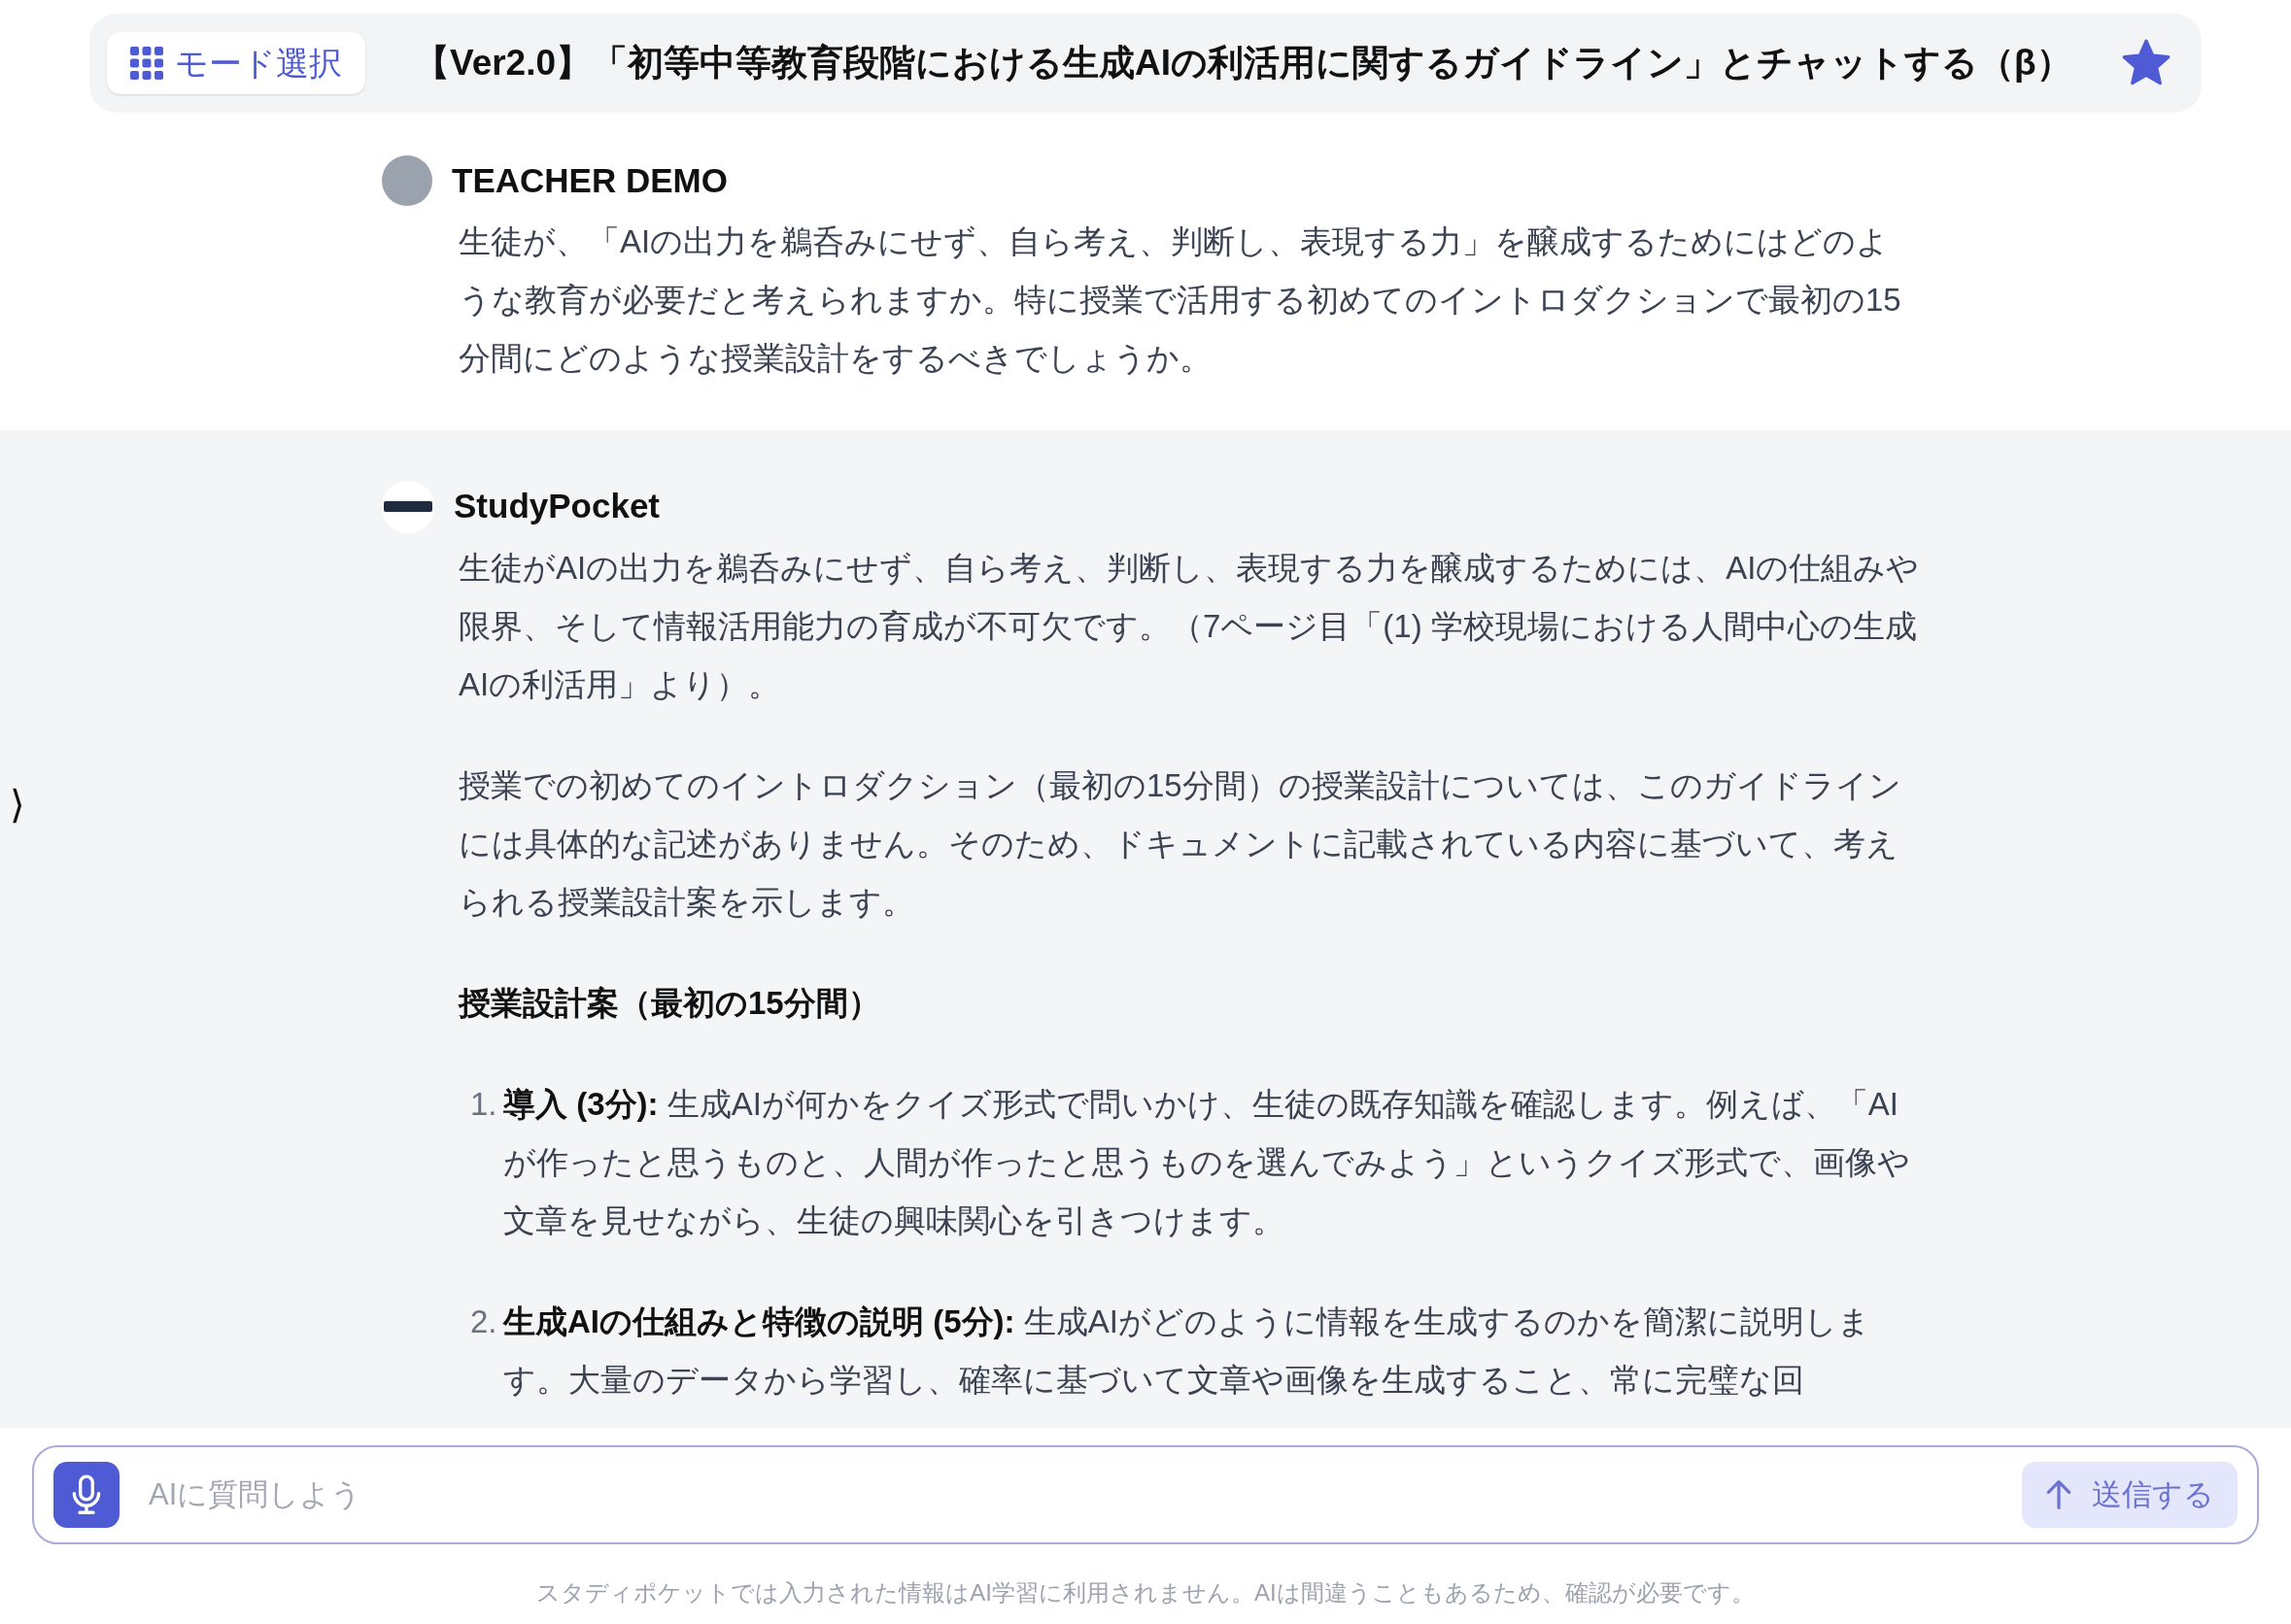  What do you see at coordinates (483, 1321) in the screenshot?
I see `list-number: 2.` at bounding box center [483, 1321].